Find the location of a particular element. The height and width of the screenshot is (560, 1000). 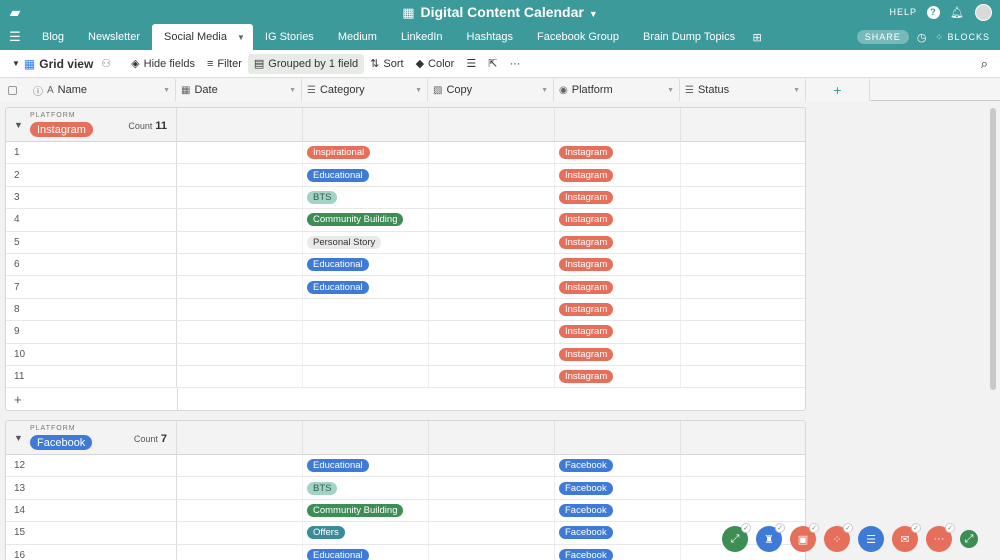

view-switcher: ▼ ▦ Grid view ⚇ is located at coordinates (61, 64).